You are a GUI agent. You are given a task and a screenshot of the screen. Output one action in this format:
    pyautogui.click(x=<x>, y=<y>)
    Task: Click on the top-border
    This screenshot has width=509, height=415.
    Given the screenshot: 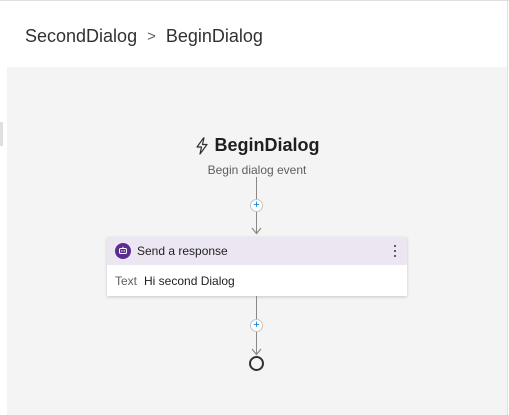 What is the action you would take?
    pyautogui.click(x=254, y=0)
    